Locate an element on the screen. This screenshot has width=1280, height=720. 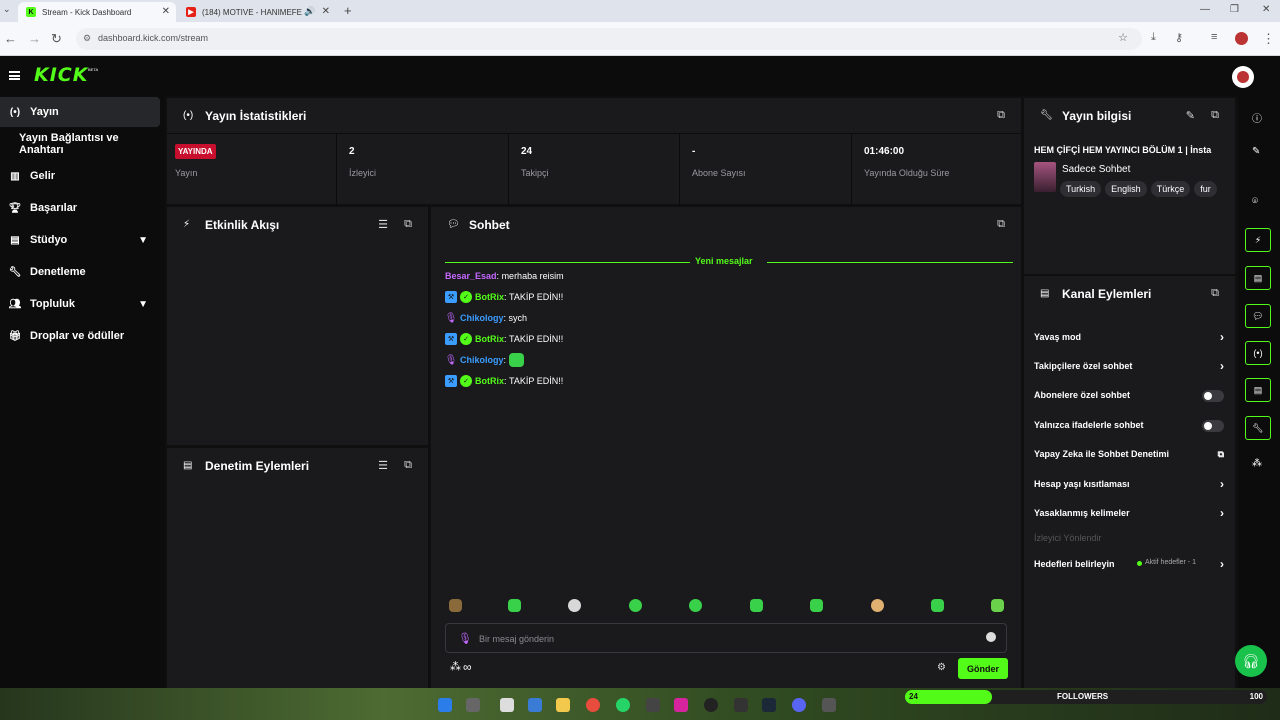
sidebar-item-denetleme: 🔧︎ Denetleme is located at coordinates (80, 272).